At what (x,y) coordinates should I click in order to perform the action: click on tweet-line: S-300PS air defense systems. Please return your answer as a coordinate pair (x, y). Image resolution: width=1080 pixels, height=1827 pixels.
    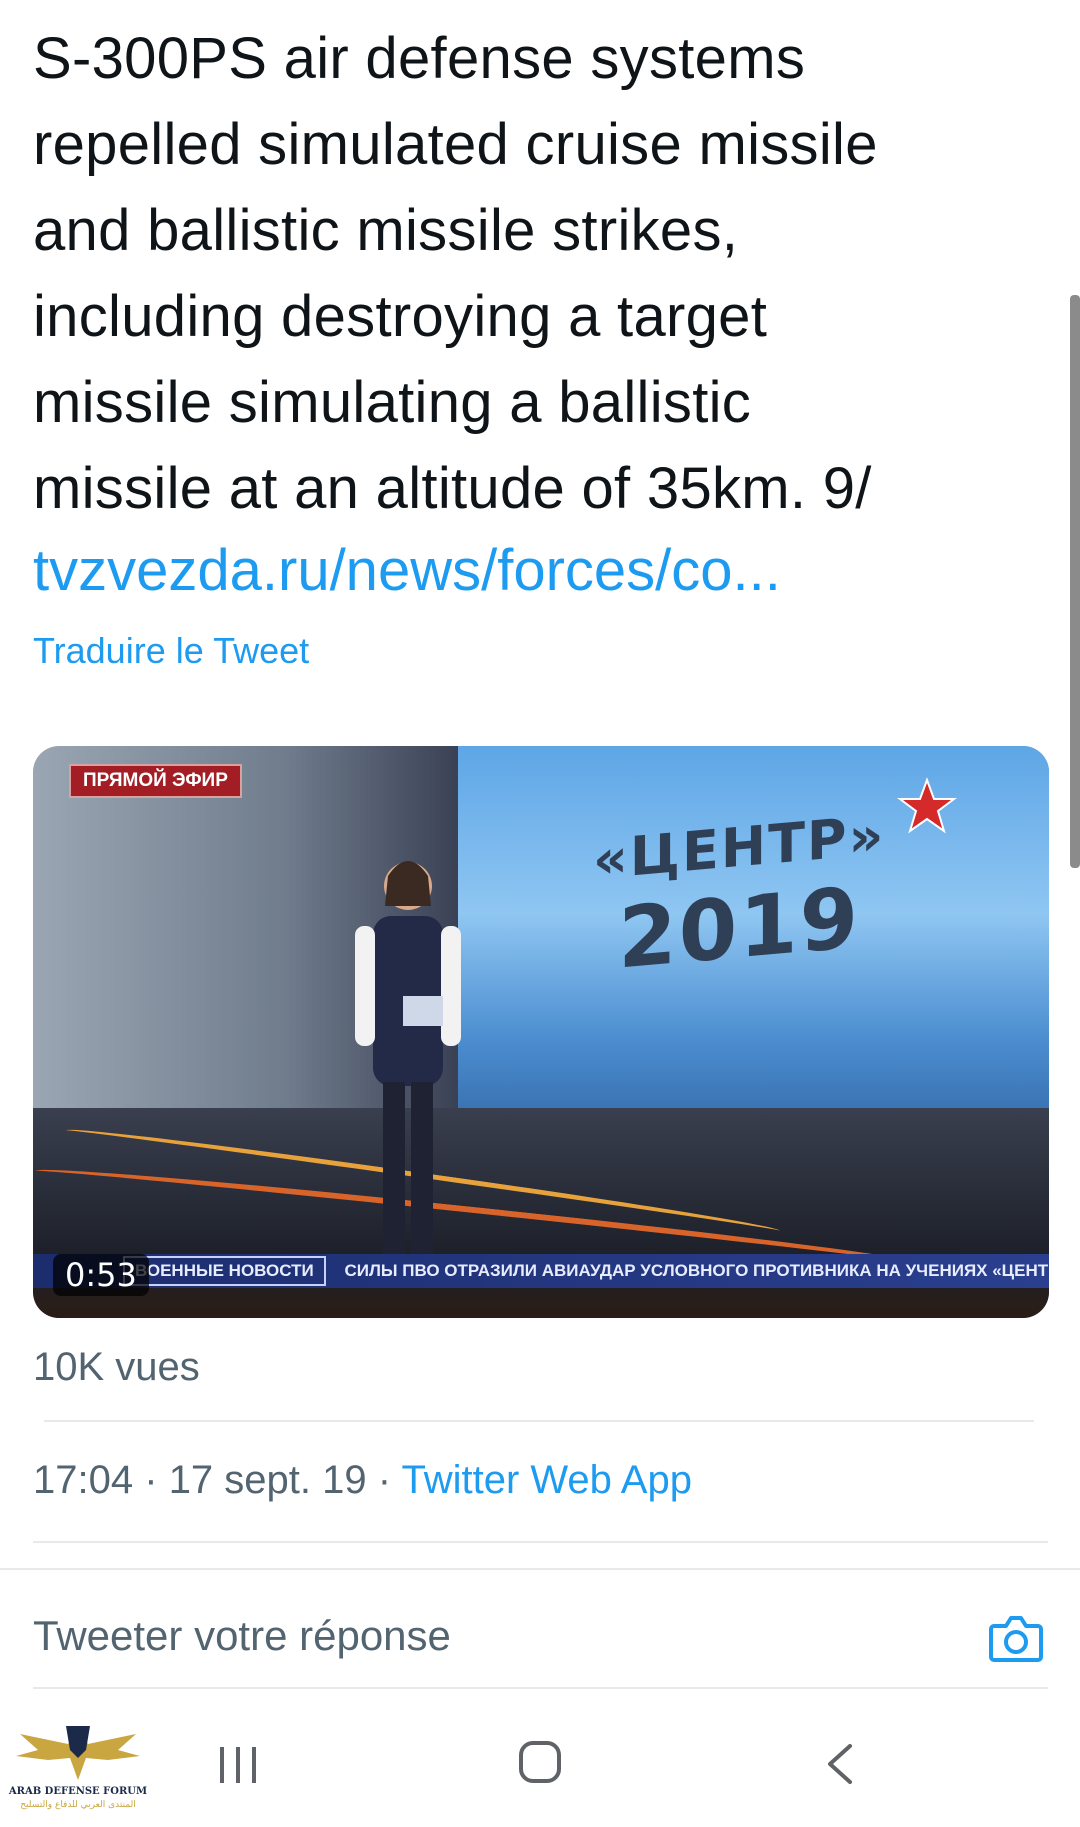
    Looking at the image, I should click on (419, 58).